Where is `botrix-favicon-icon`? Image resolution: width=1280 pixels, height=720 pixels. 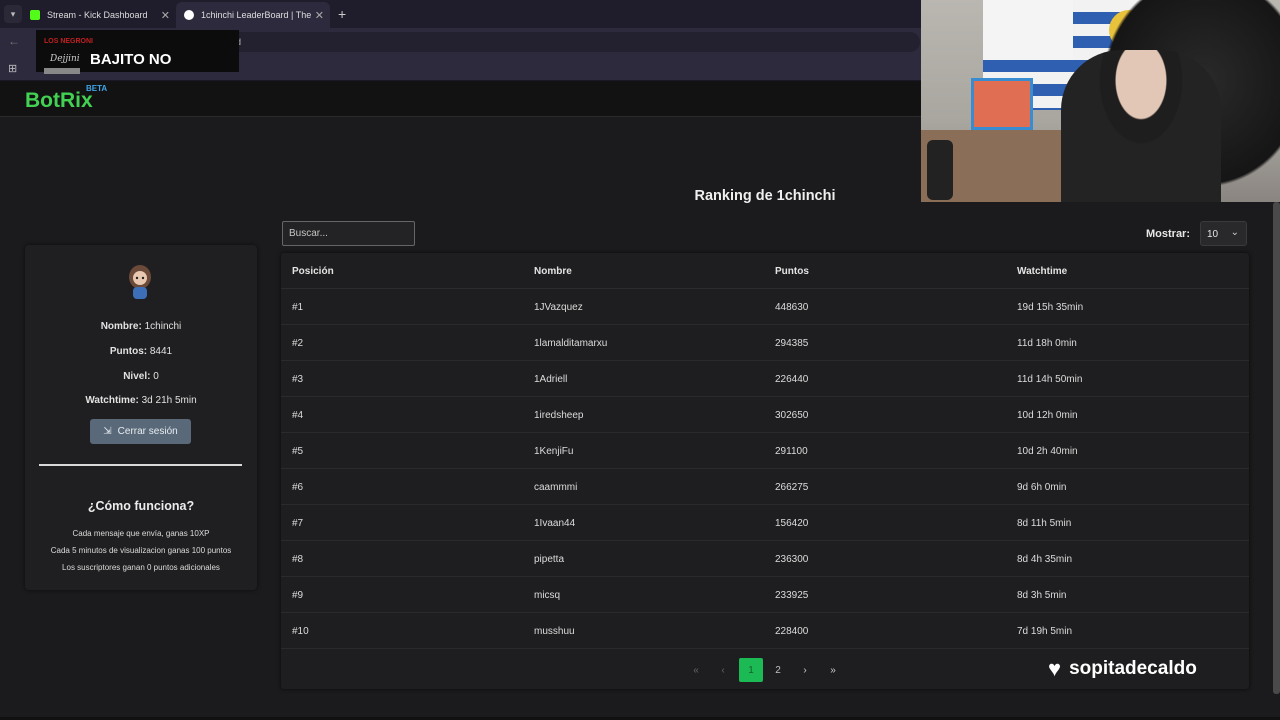
botrix-favicon-icon is located at coordinates (189, 15).